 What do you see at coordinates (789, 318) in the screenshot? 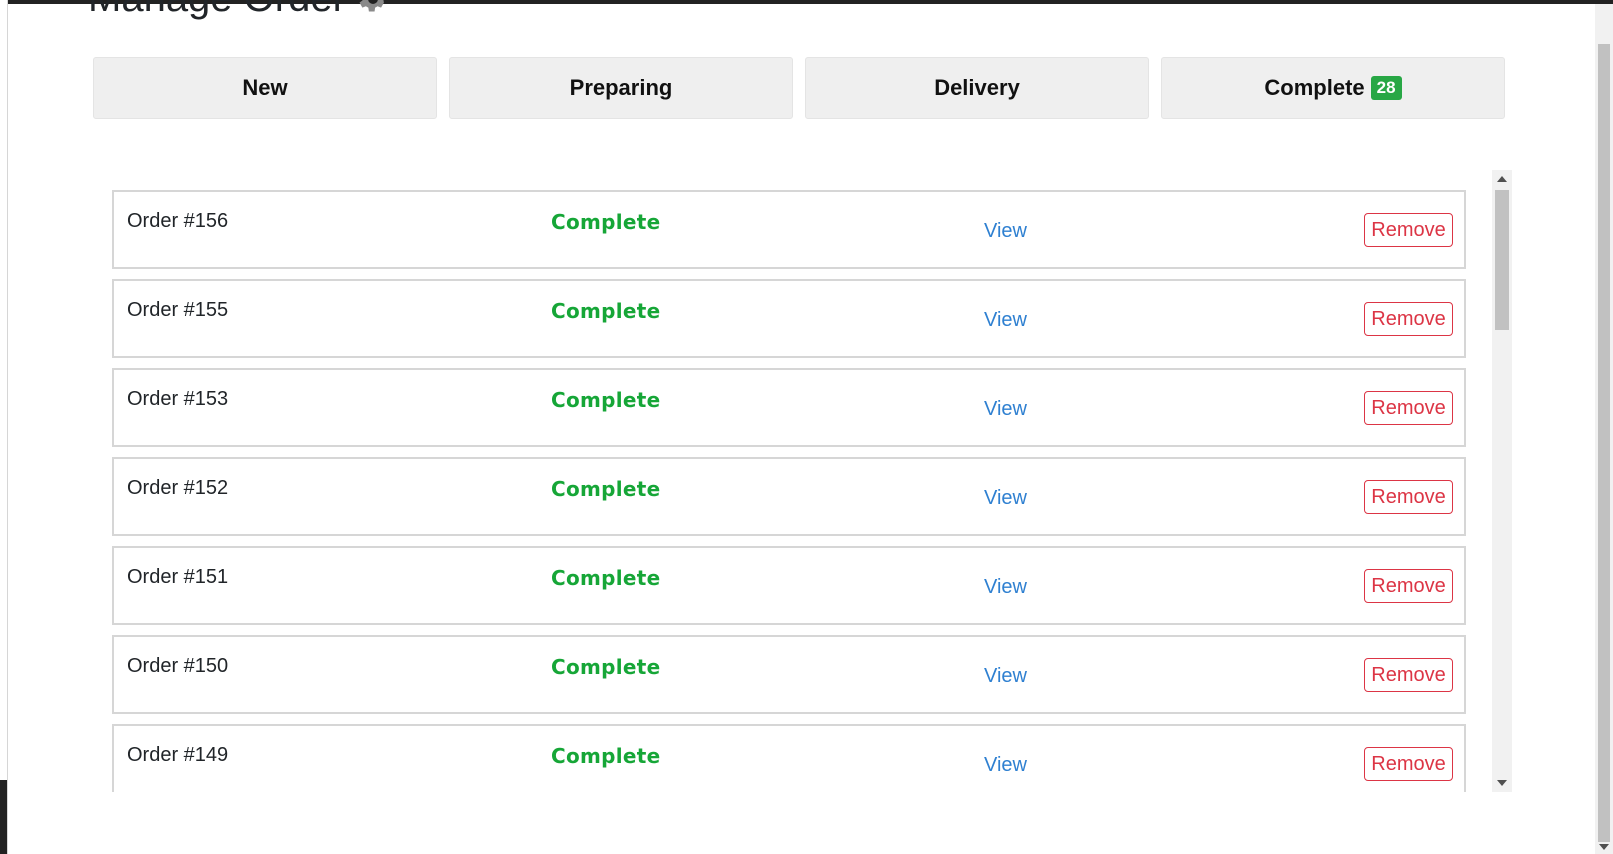
I see `order-row: Order #155 Complete View Remove` at bounding box center [789, 318].